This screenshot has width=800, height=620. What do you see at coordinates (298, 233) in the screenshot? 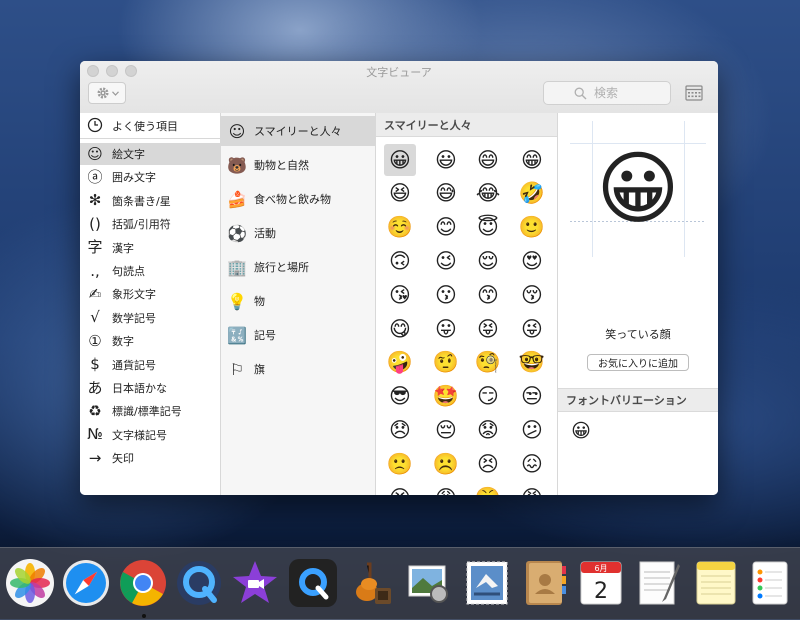
I see `emoji-category-item: ⚽ 活動` at bounding box center [298, 233].